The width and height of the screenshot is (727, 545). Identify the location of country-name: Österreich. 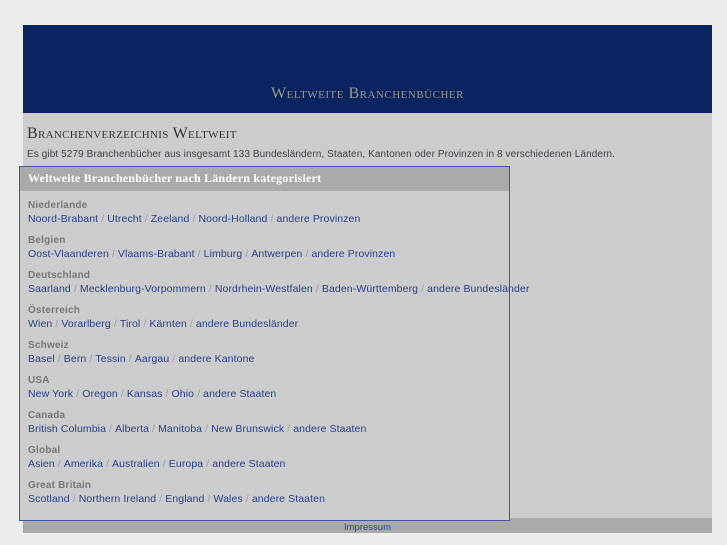
(54, 310).